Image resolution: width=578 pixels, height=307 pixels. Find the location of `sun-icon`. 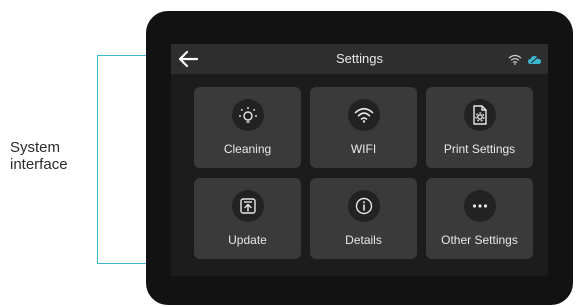

sun-icon is located at coordinates (248, 115).